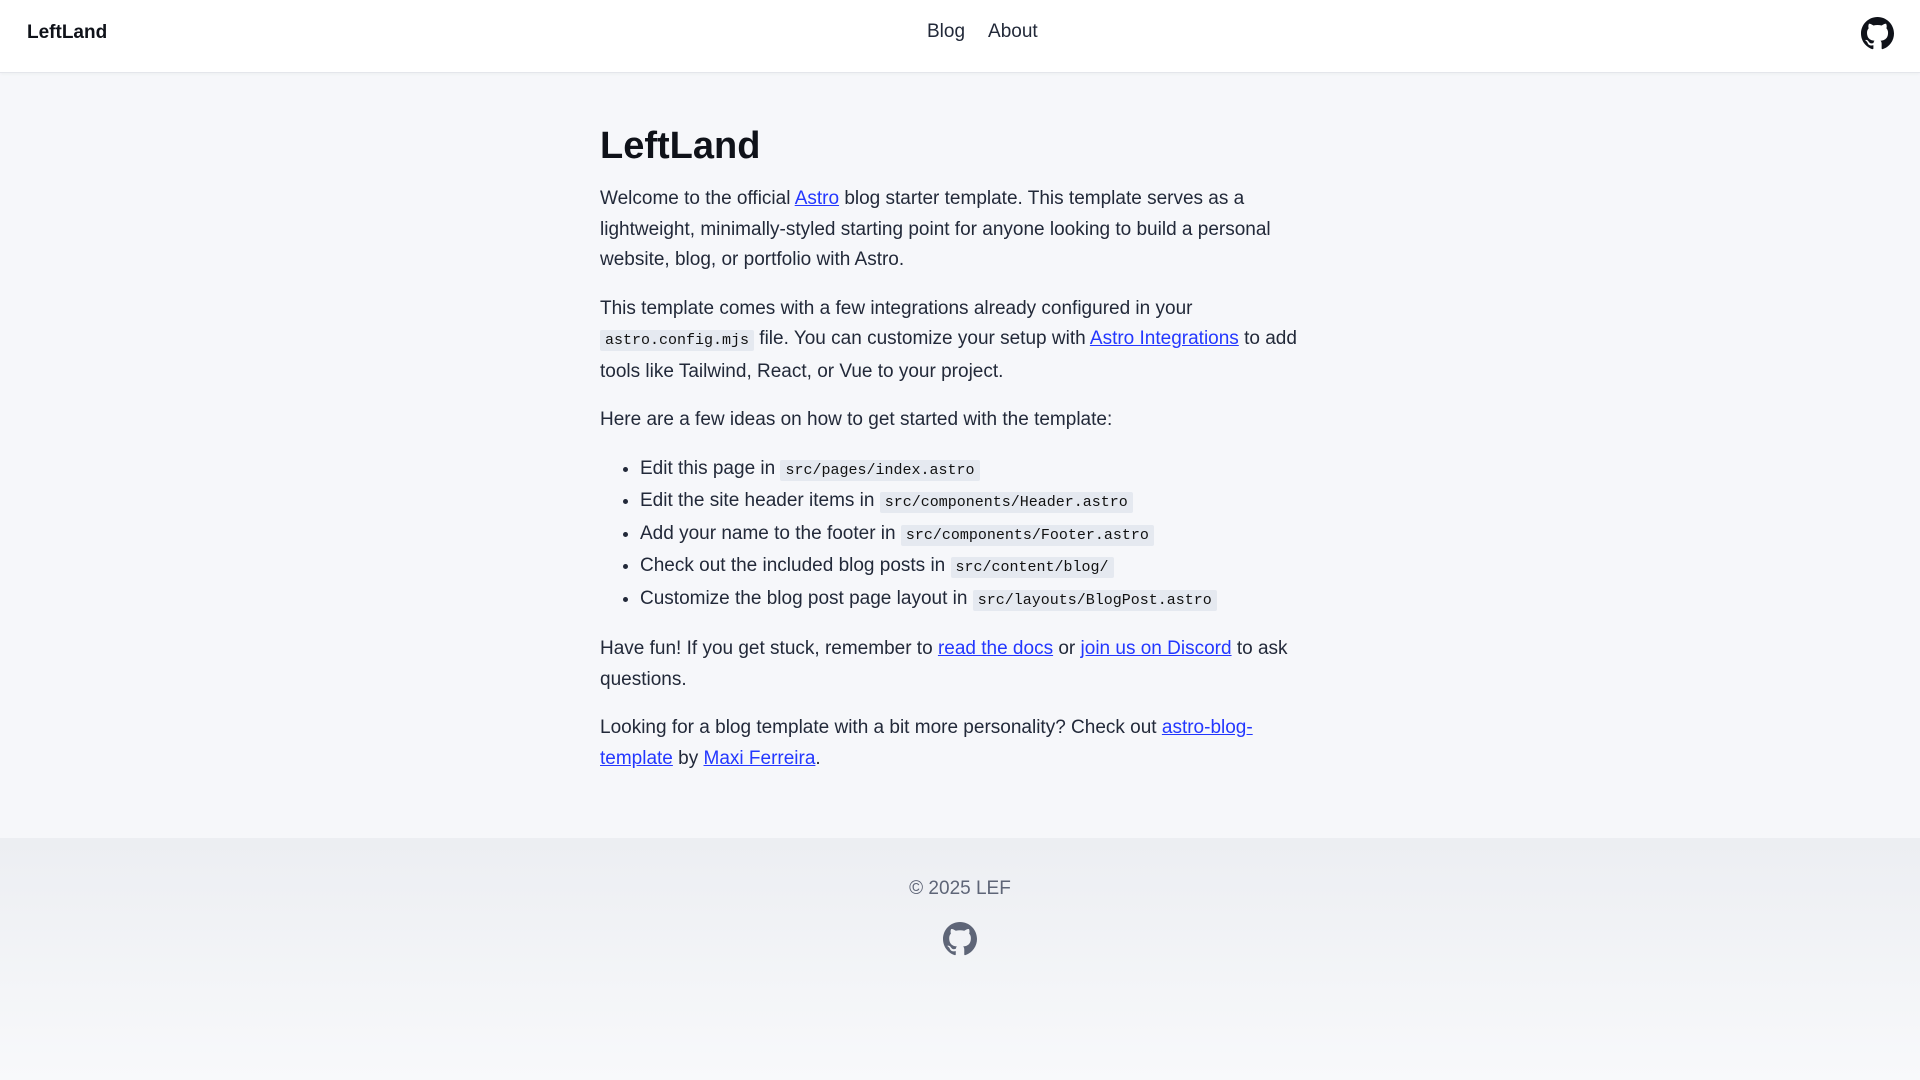 This screenshot has width=1920, height=1080. I want to click on main-nav: Blog About, so click(982, 32).